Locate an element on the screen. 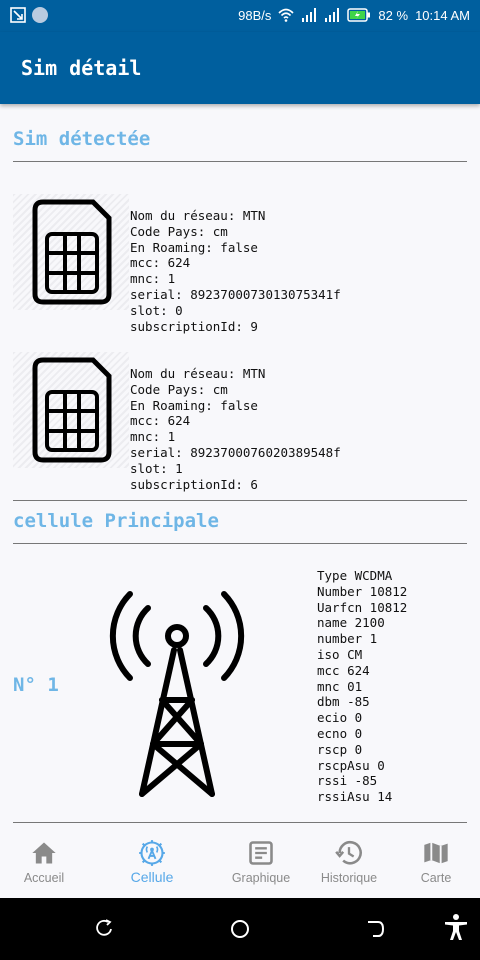 Image resolution: width=480 pixels, height=960 pixels. back-icon is located at coordinates (376, 929).